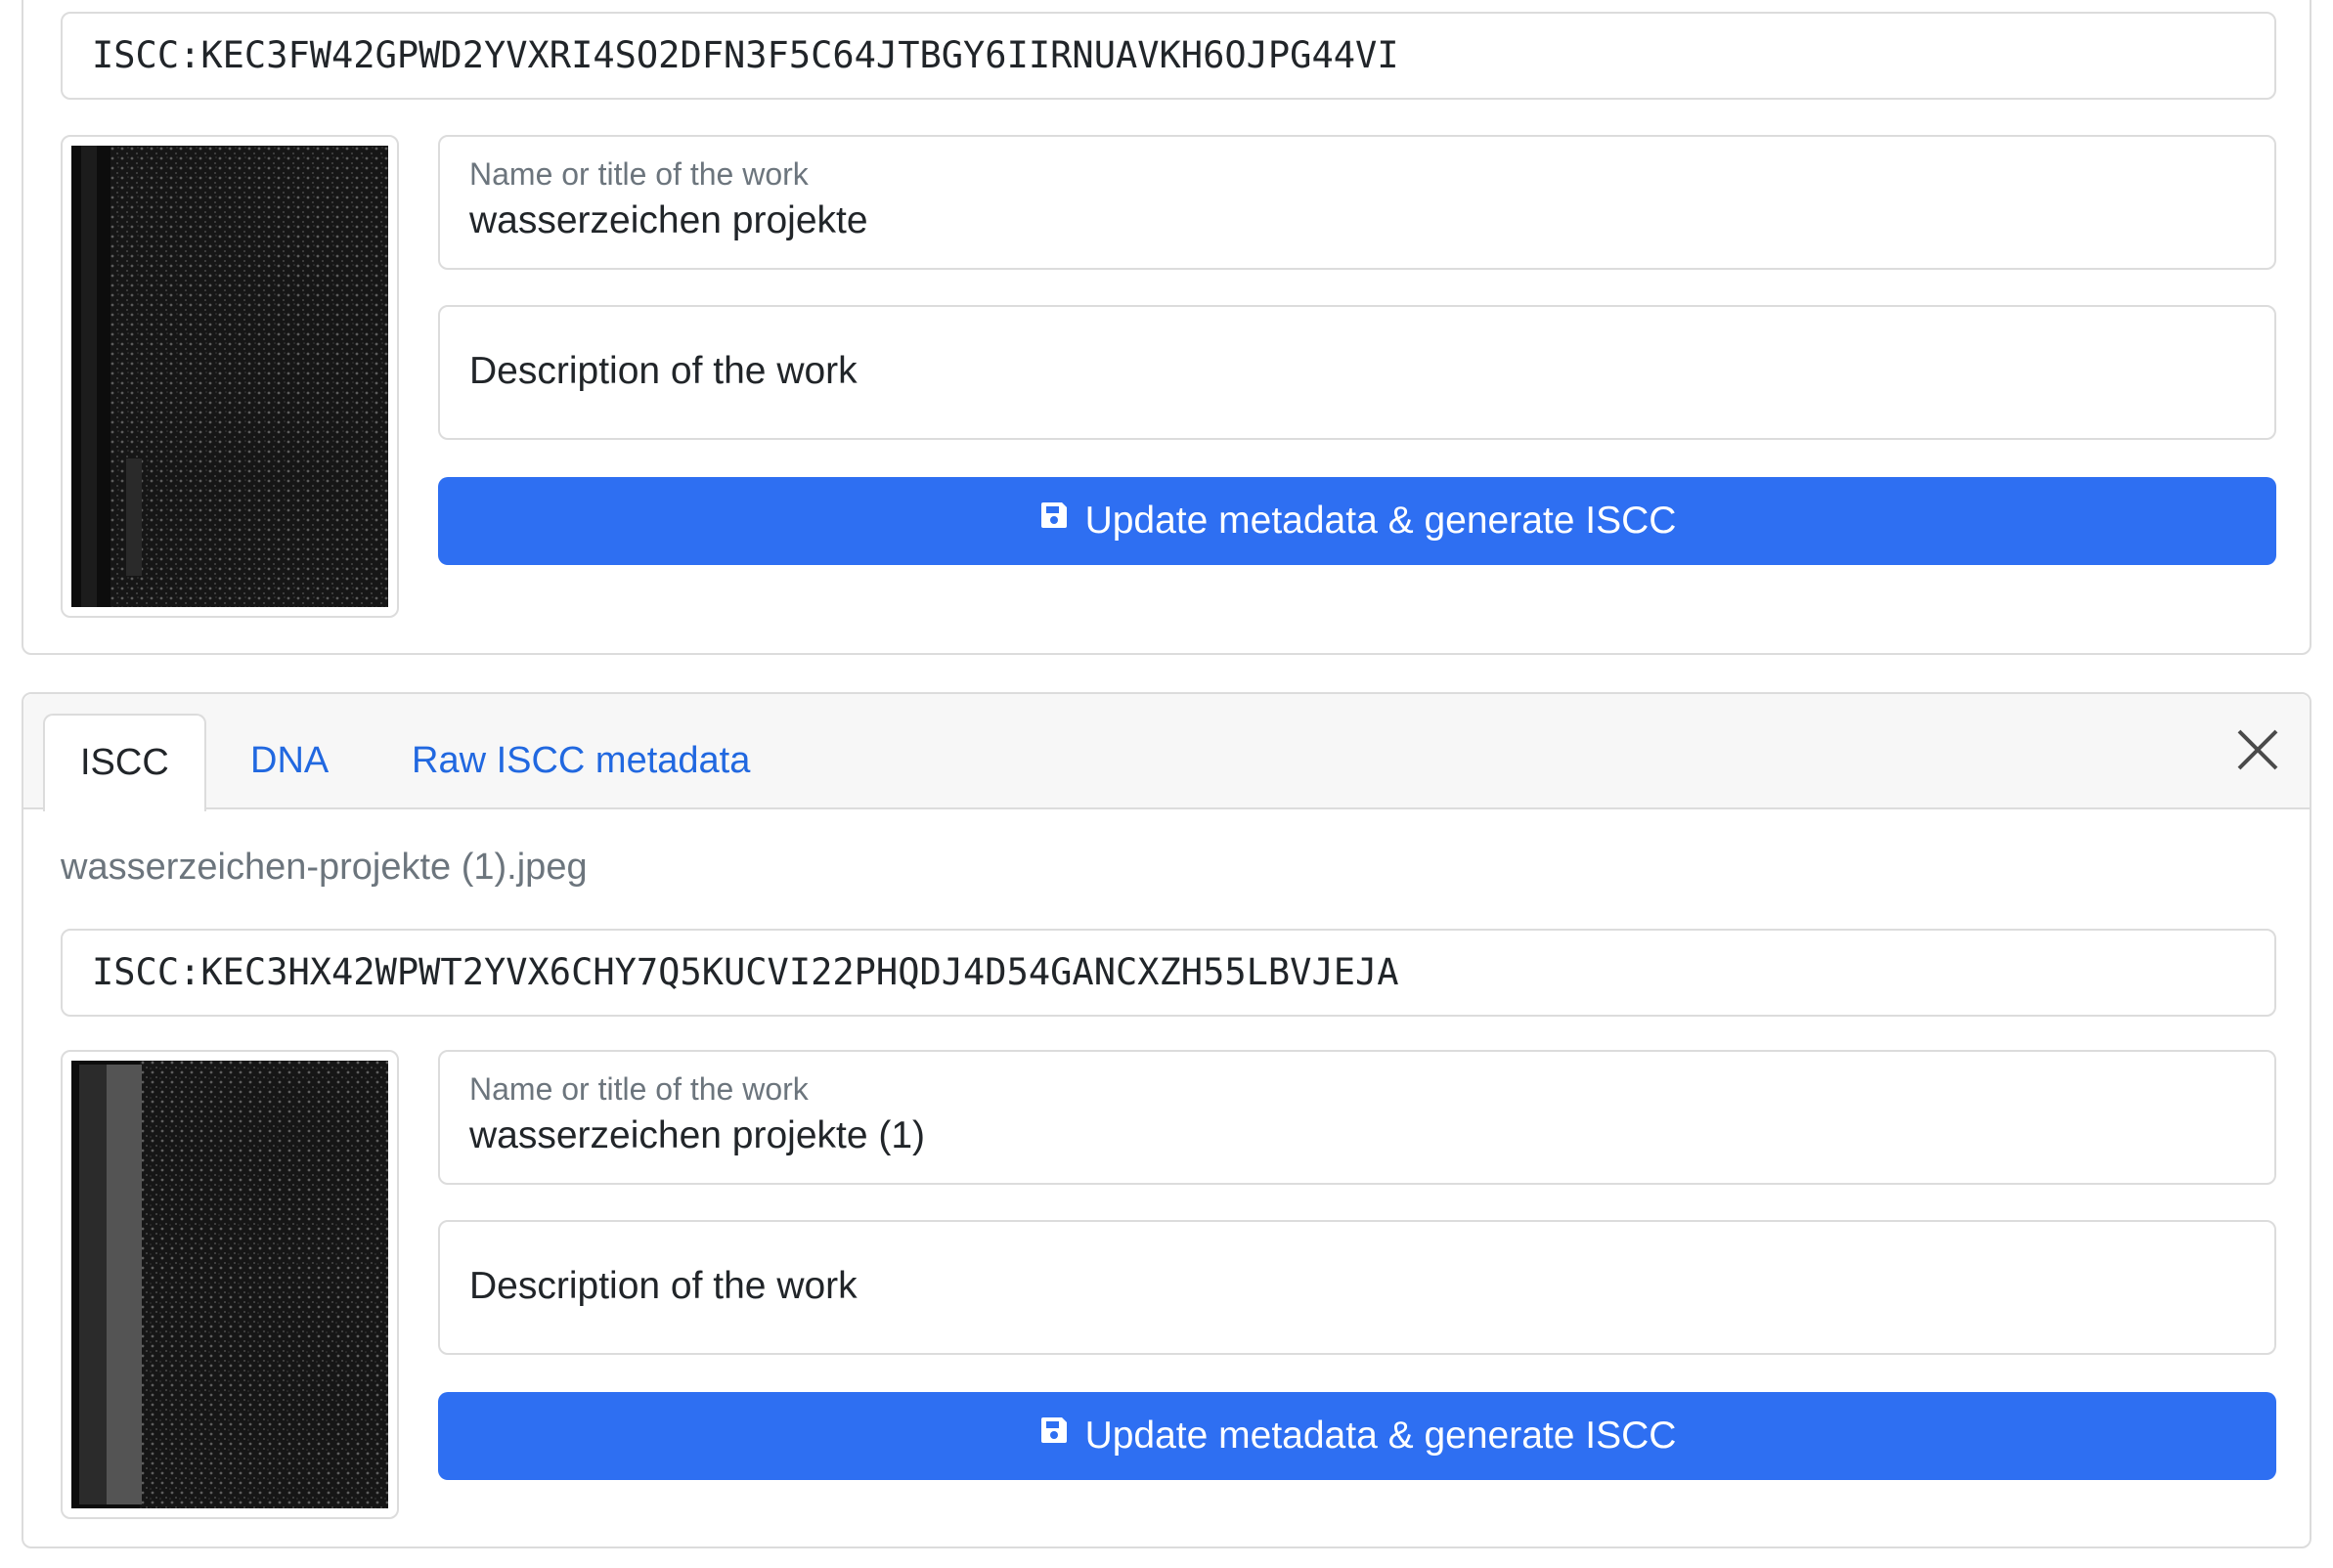  I want to click on work-name-value: wasserzeichen projekte, so click(669, 220).